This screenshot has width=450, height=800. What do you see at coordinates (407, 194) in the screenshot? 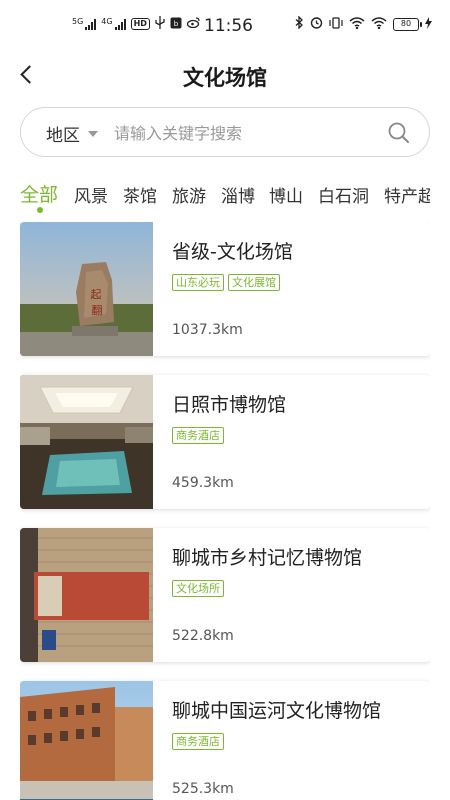
I see `tab-specialty: 特产超` at bounding box center [407, 194].